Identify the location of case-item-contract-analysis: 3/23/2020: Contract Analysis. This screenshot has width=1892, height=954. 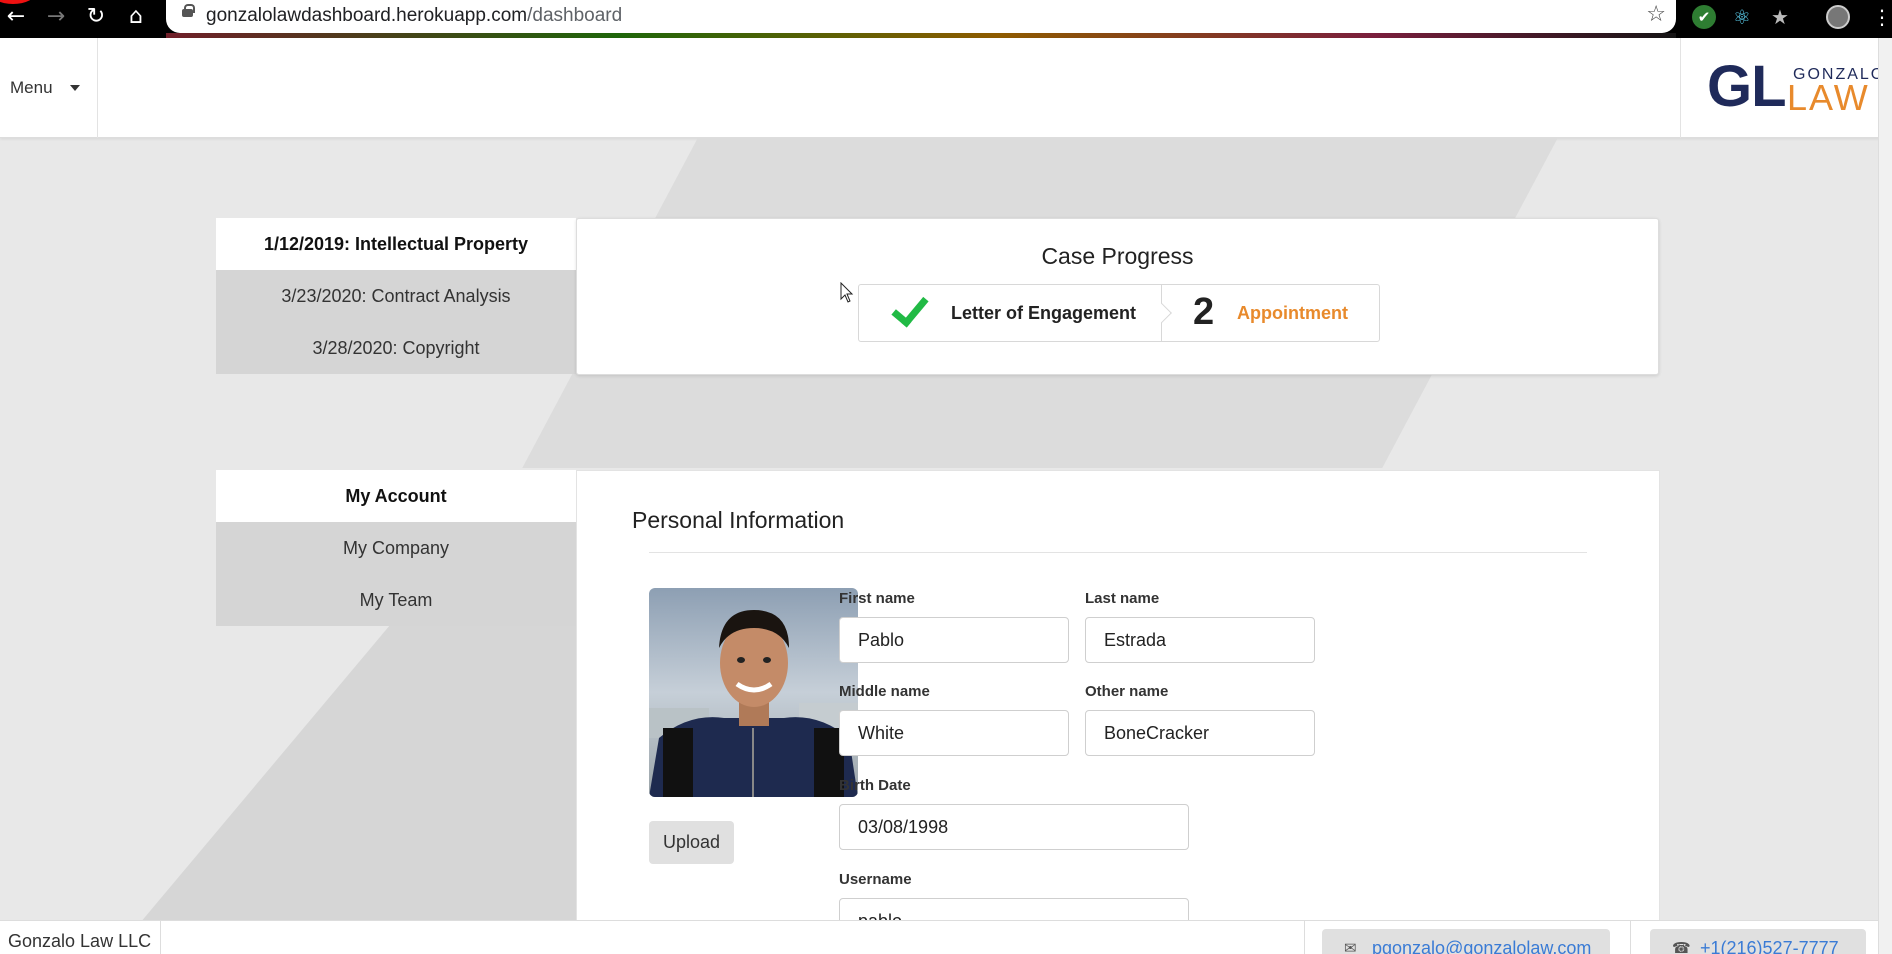
(396, 296).